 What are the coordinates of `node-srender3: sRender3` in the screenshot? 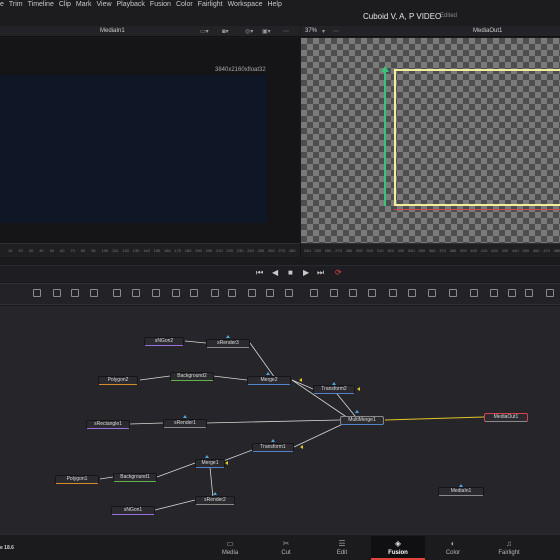 It's located at (228, 343).